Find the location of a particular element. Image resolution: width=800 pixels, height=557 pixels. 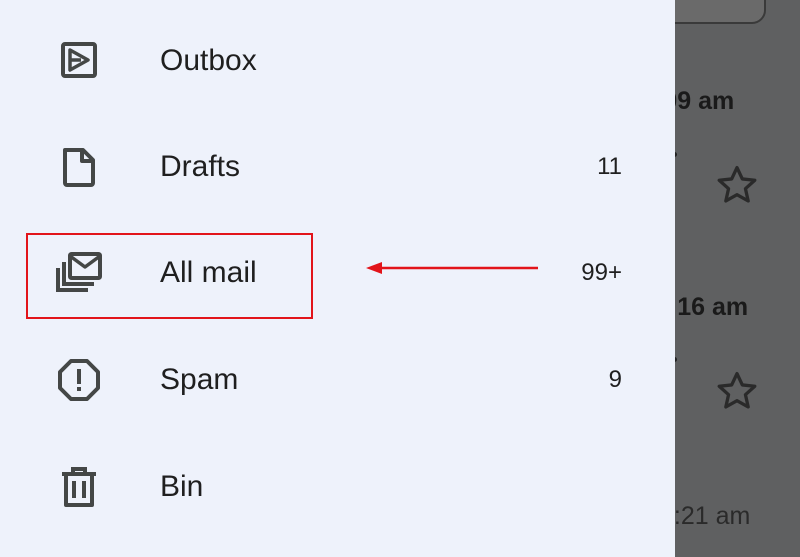

drawer-item-drafts: Drafts 11 is located at coordinates (337, 167).